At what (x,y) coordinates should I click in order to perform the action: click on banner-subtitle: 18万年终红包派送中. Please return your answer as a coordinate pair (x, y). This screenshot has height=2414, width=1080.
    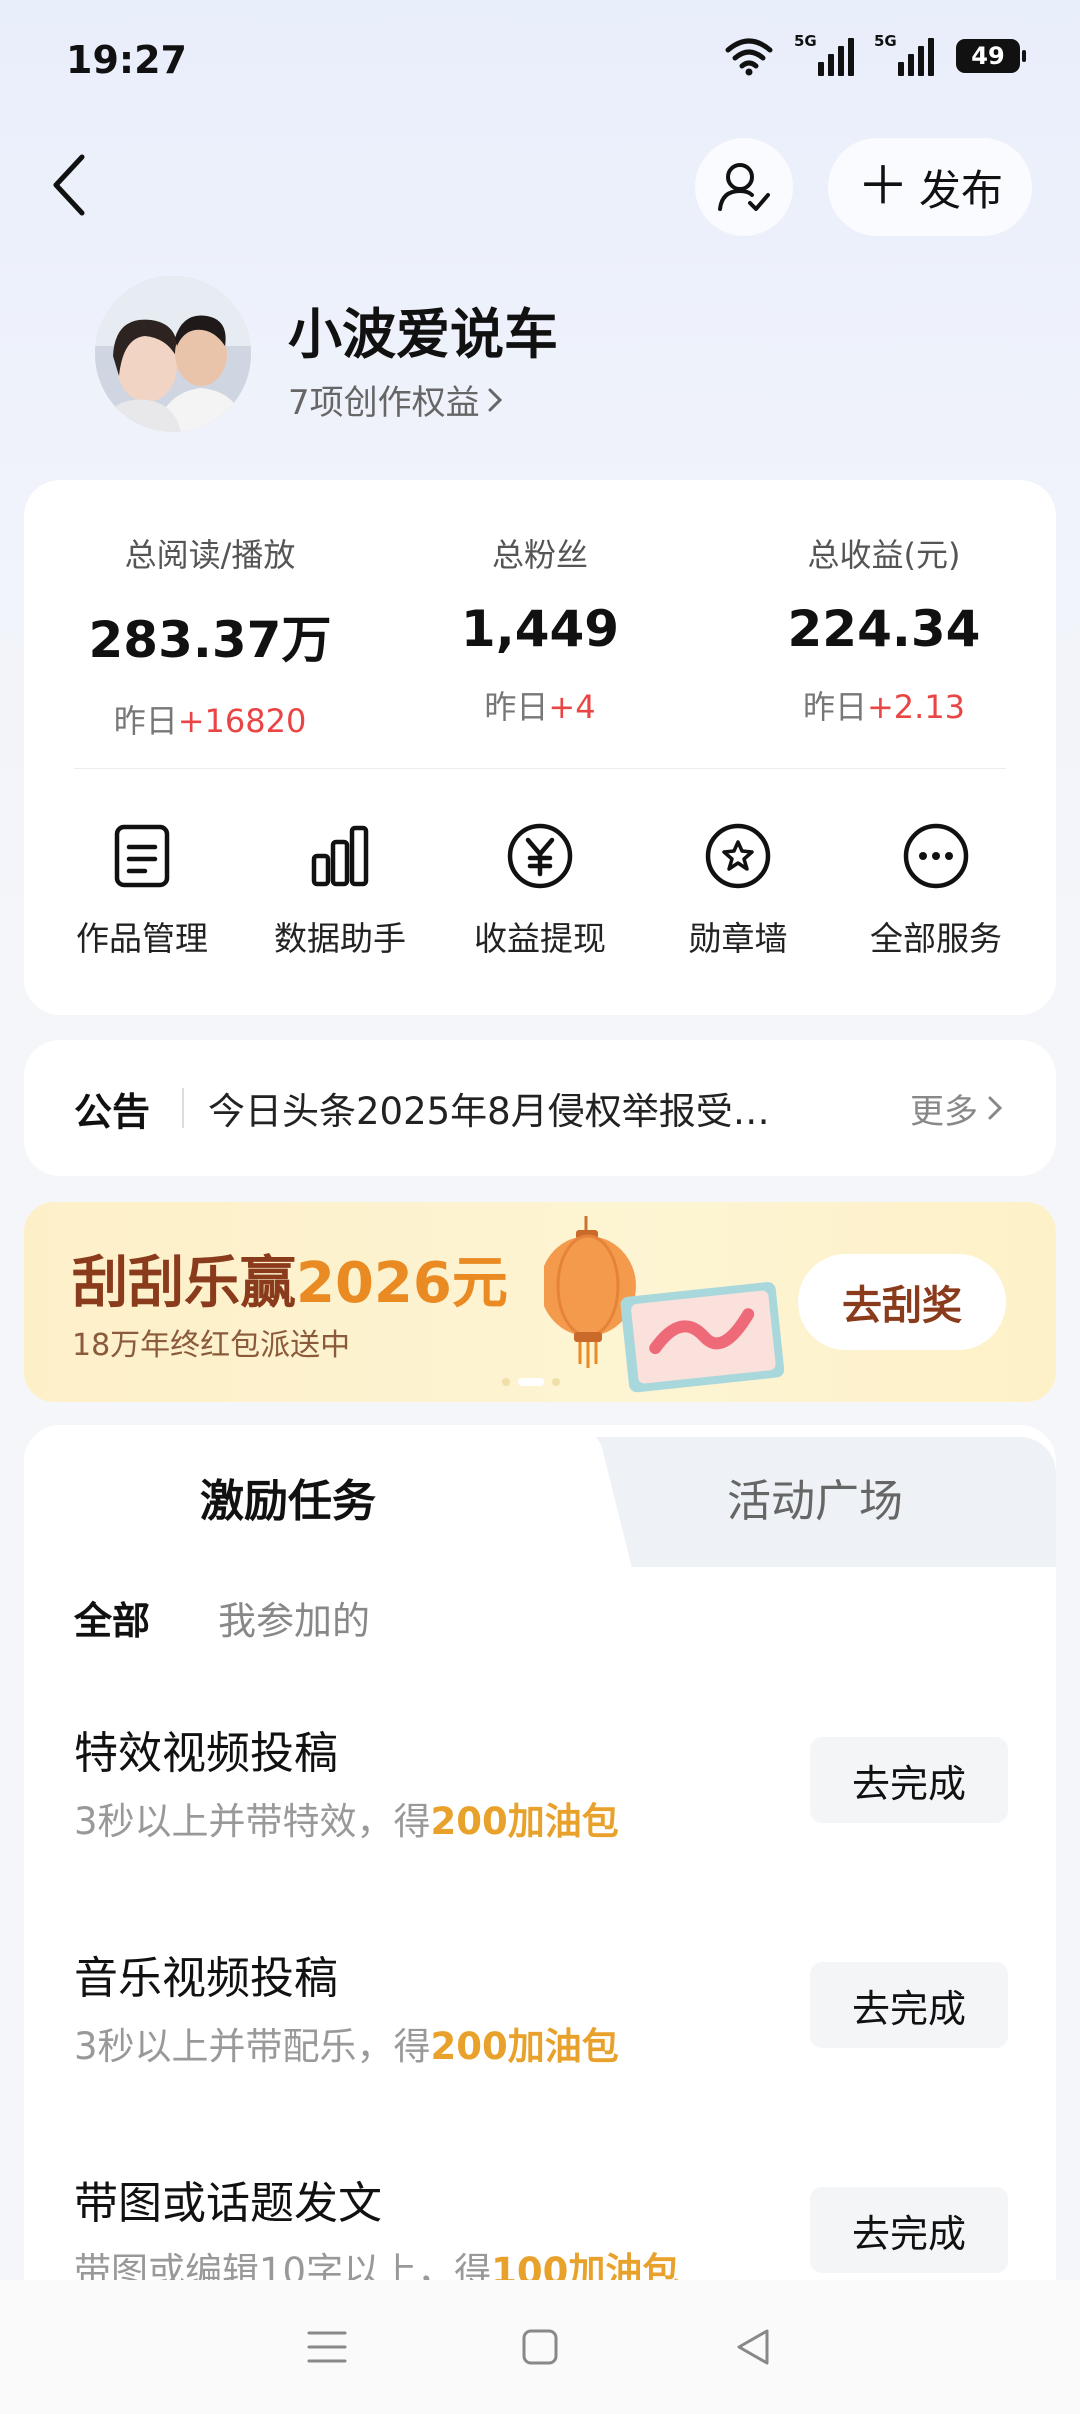
    Looking at the image, I should click on (211, 1345).